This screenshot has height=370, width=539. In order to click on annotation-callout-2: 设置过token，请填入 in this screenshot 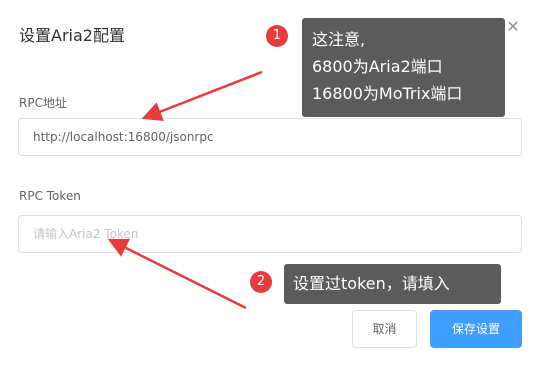, I will do `click(392, 284)`.